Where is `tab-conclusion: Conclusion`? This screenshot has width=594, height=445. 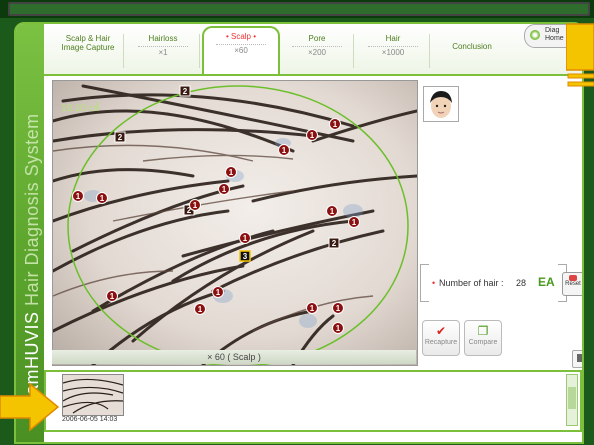 tab-conclusion: Conclusion is located at coordinates (472, 50).